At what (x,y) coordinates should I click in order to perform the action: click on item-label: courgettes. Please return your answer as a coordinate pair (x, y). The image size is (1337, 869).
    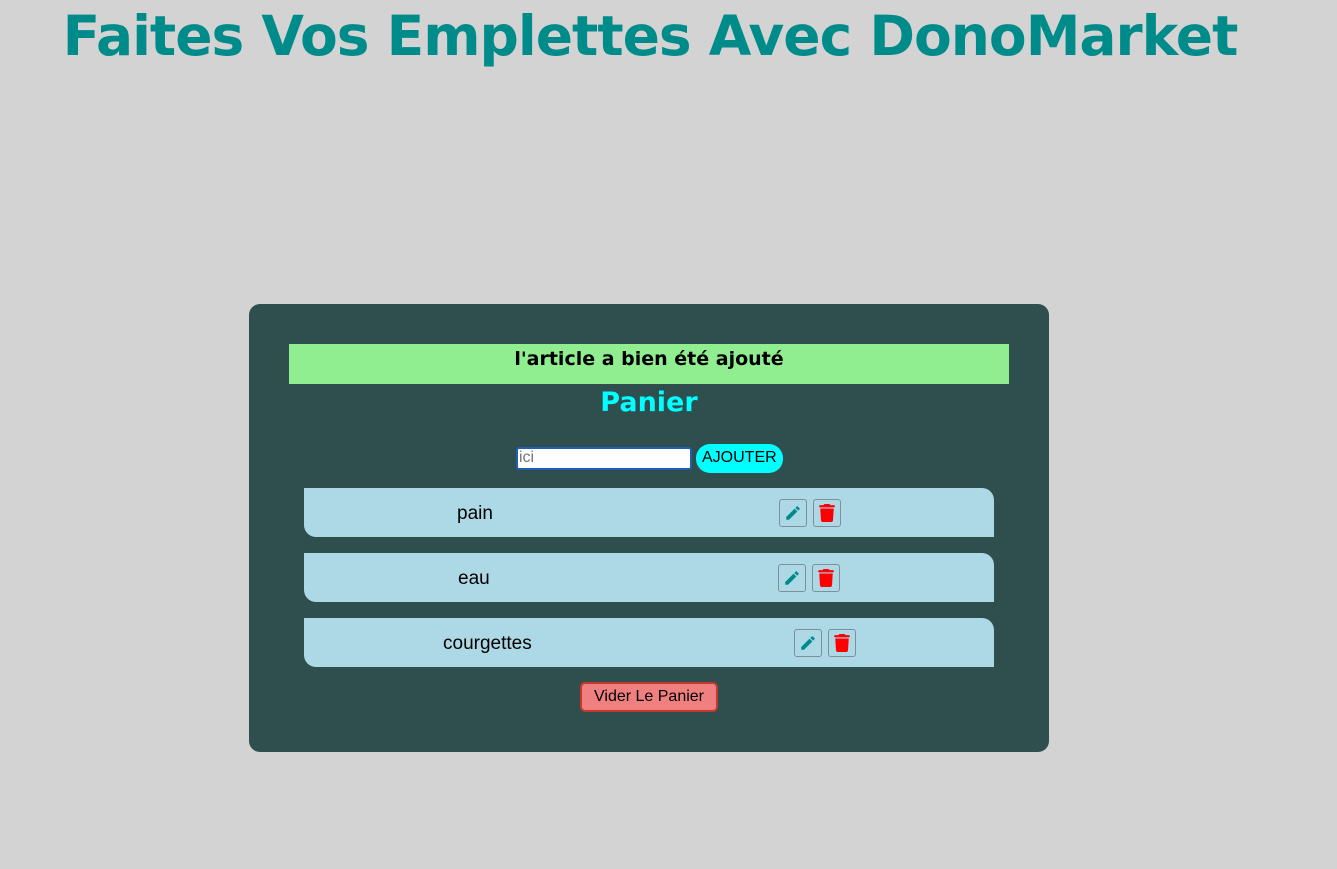
    Looking at the image, I should click on (487, 643).